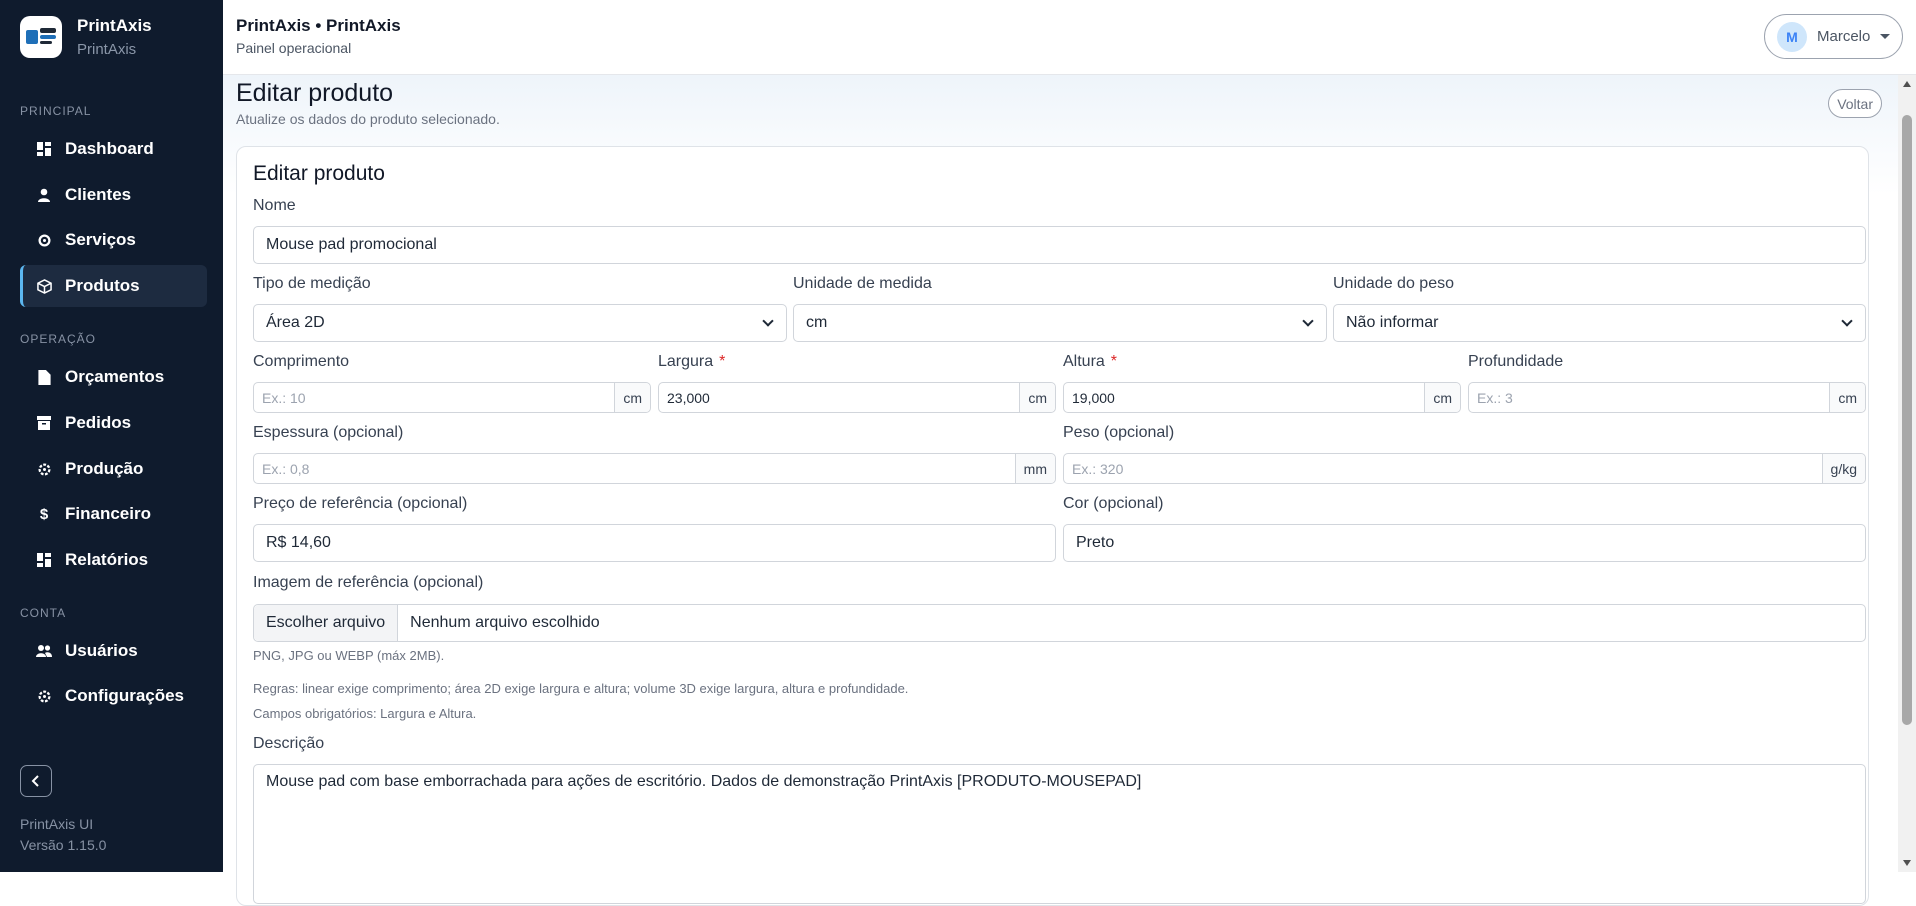 The width and height of the screenshot is (1916, 906). Describe the element at coordinates (113, 377) in the screenshot. I see `sidebar-item-orcamentos: Orçamentos` at that location.